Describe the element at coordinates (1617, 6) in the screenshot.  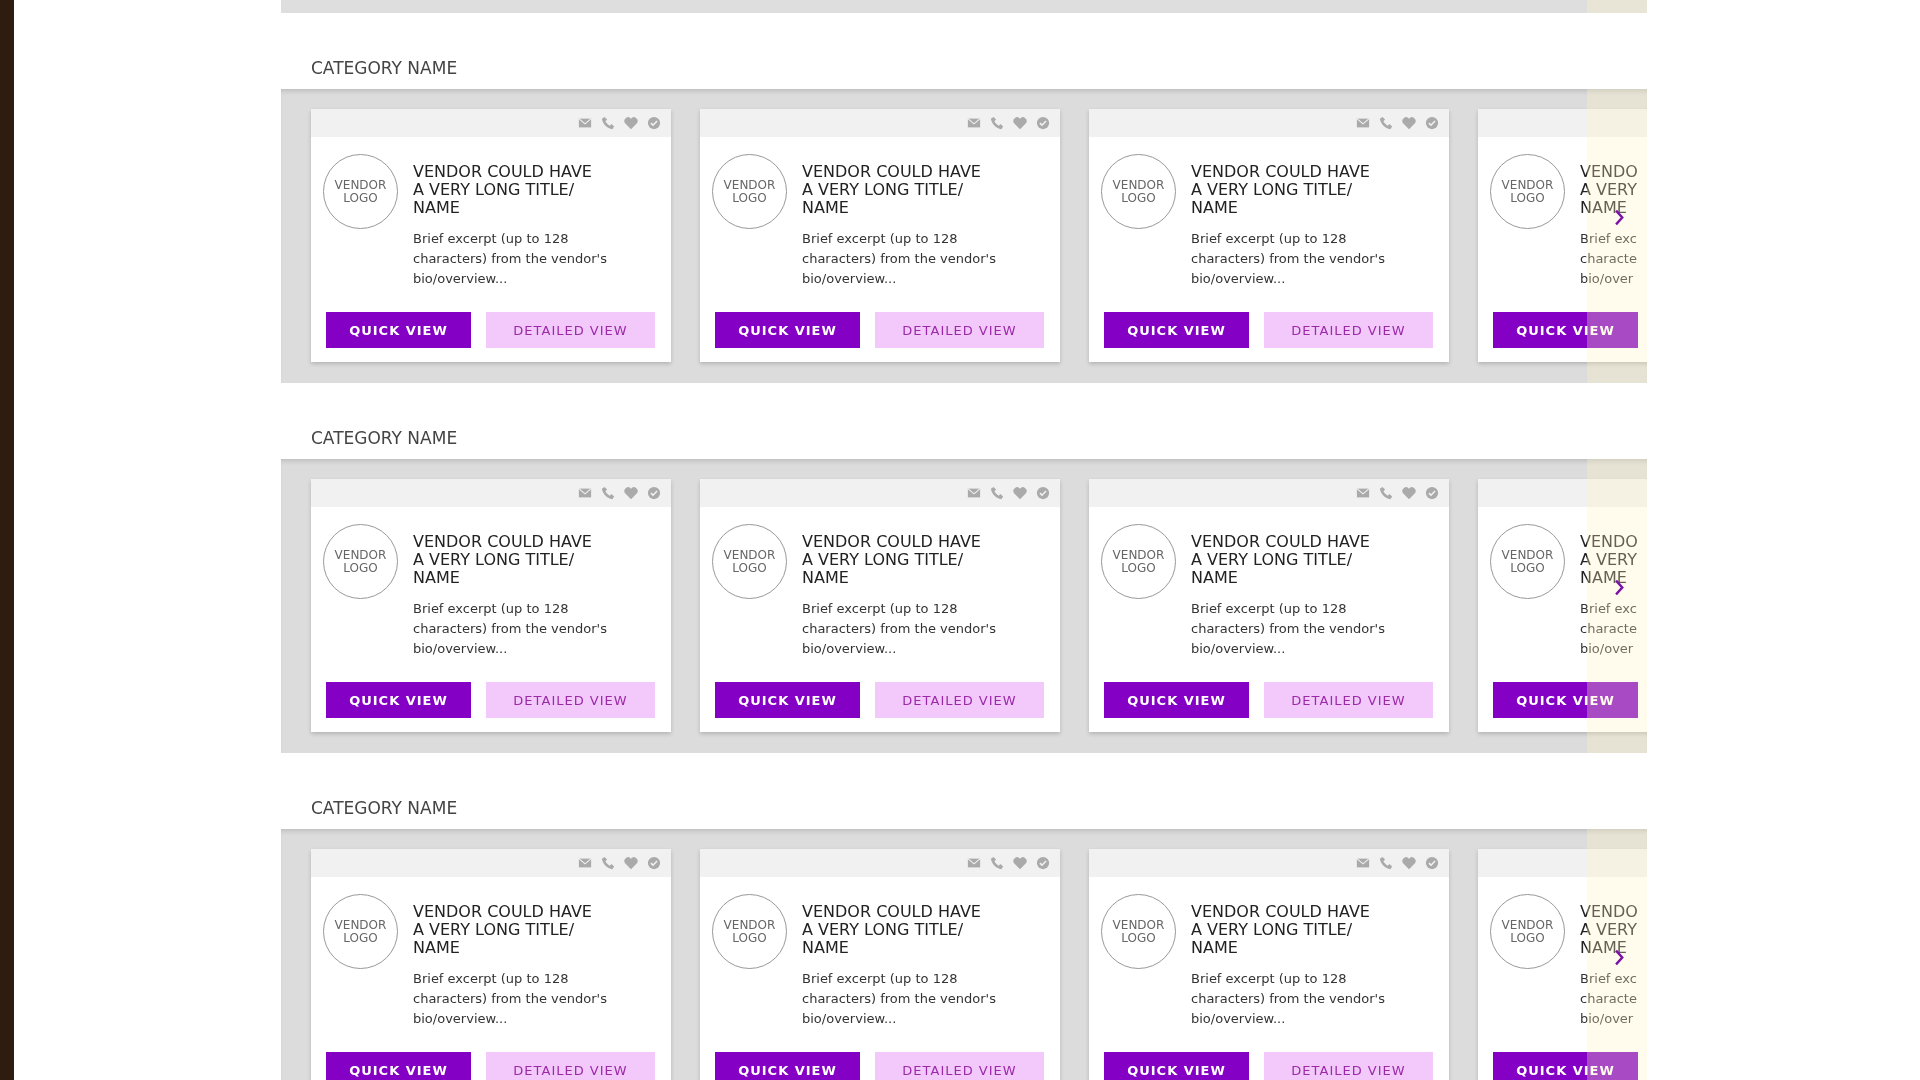
I see `scroll-overlay` at that location.